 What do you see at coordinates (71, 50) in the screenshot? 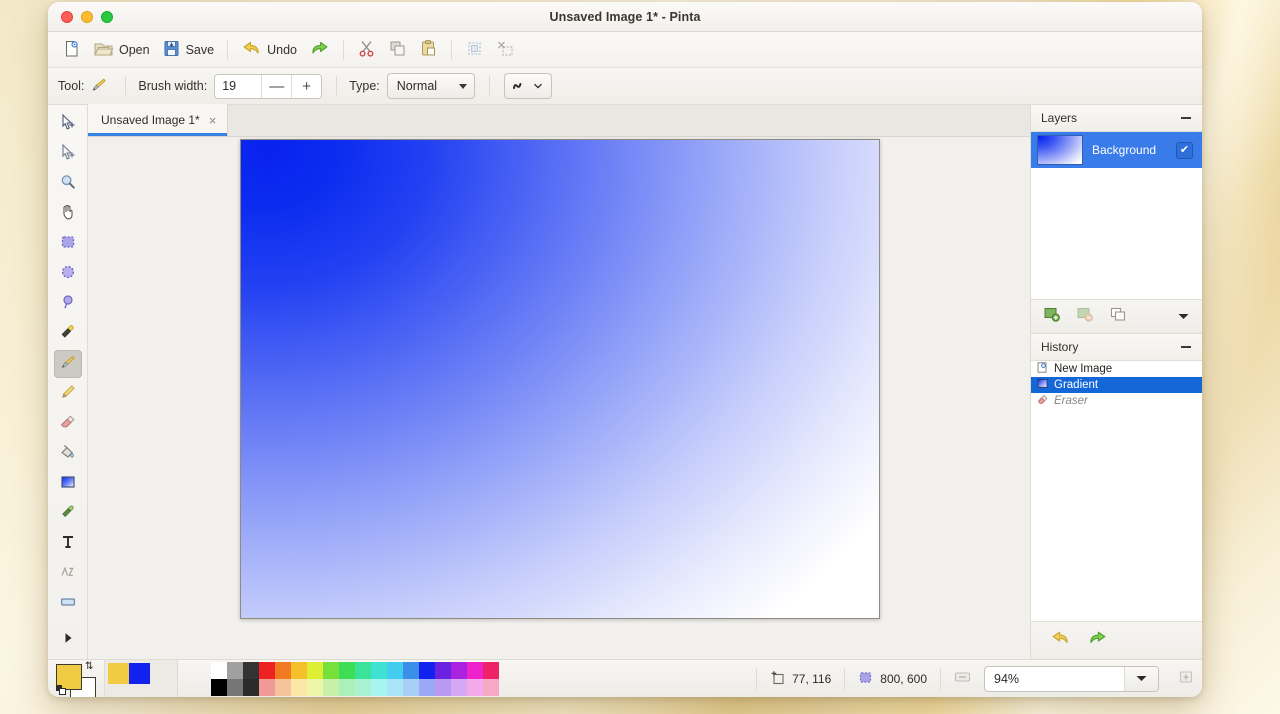
I see `new-image-button` at bounding box center [71, 50].